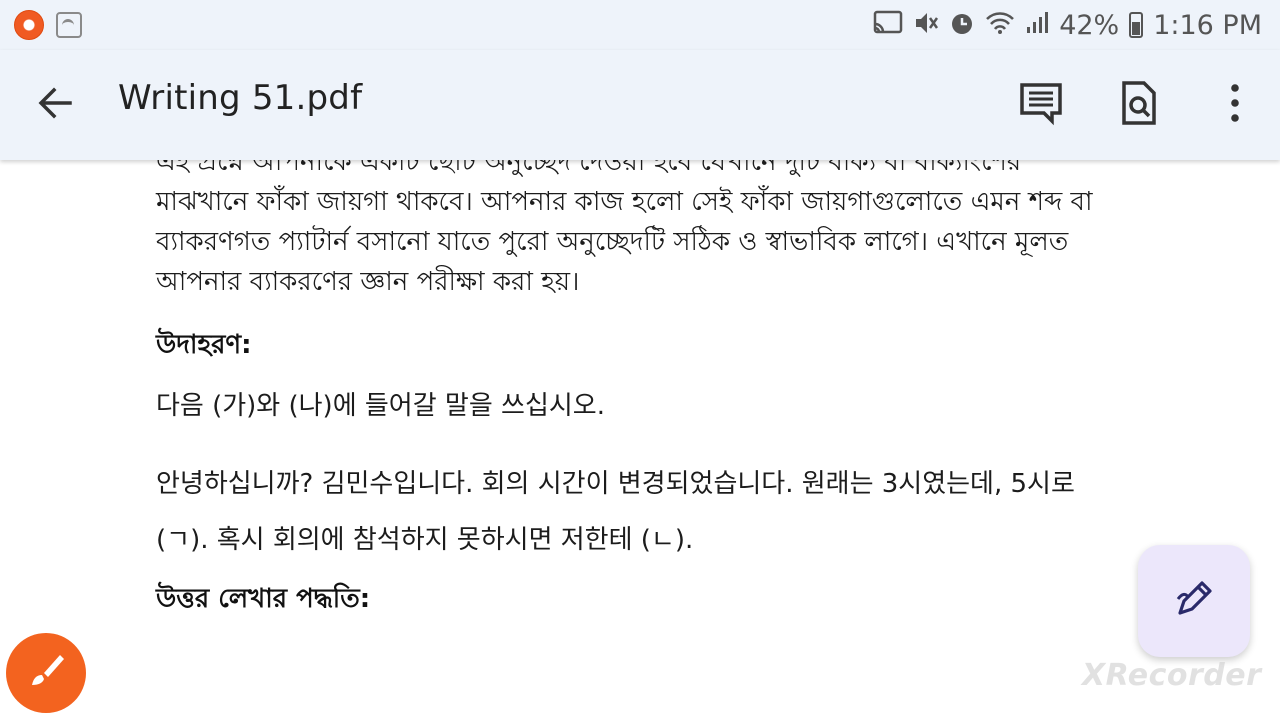 This screenshot has height=720, width=1280. What do you see at coordinates (204, 345) in the screenshot?
I see `example-heading: উদাহরণ:` at bounding box center [204, 345].